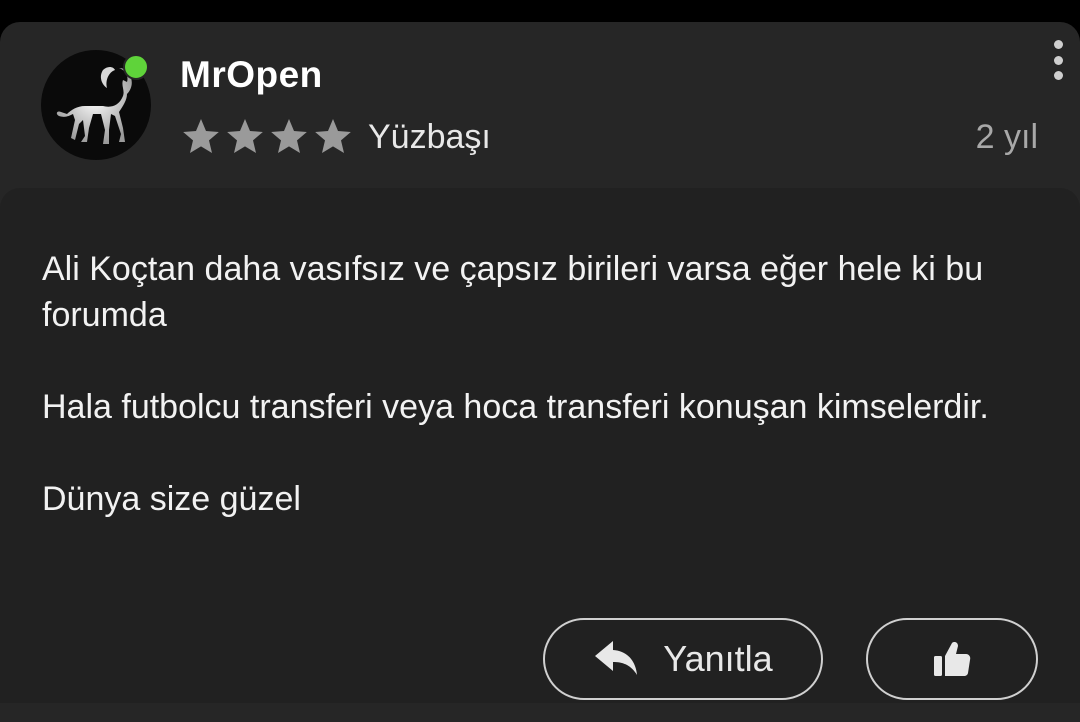 This screenshot has width=1080, height=722. I want to click on more-options-icon, so click(1058, 60).